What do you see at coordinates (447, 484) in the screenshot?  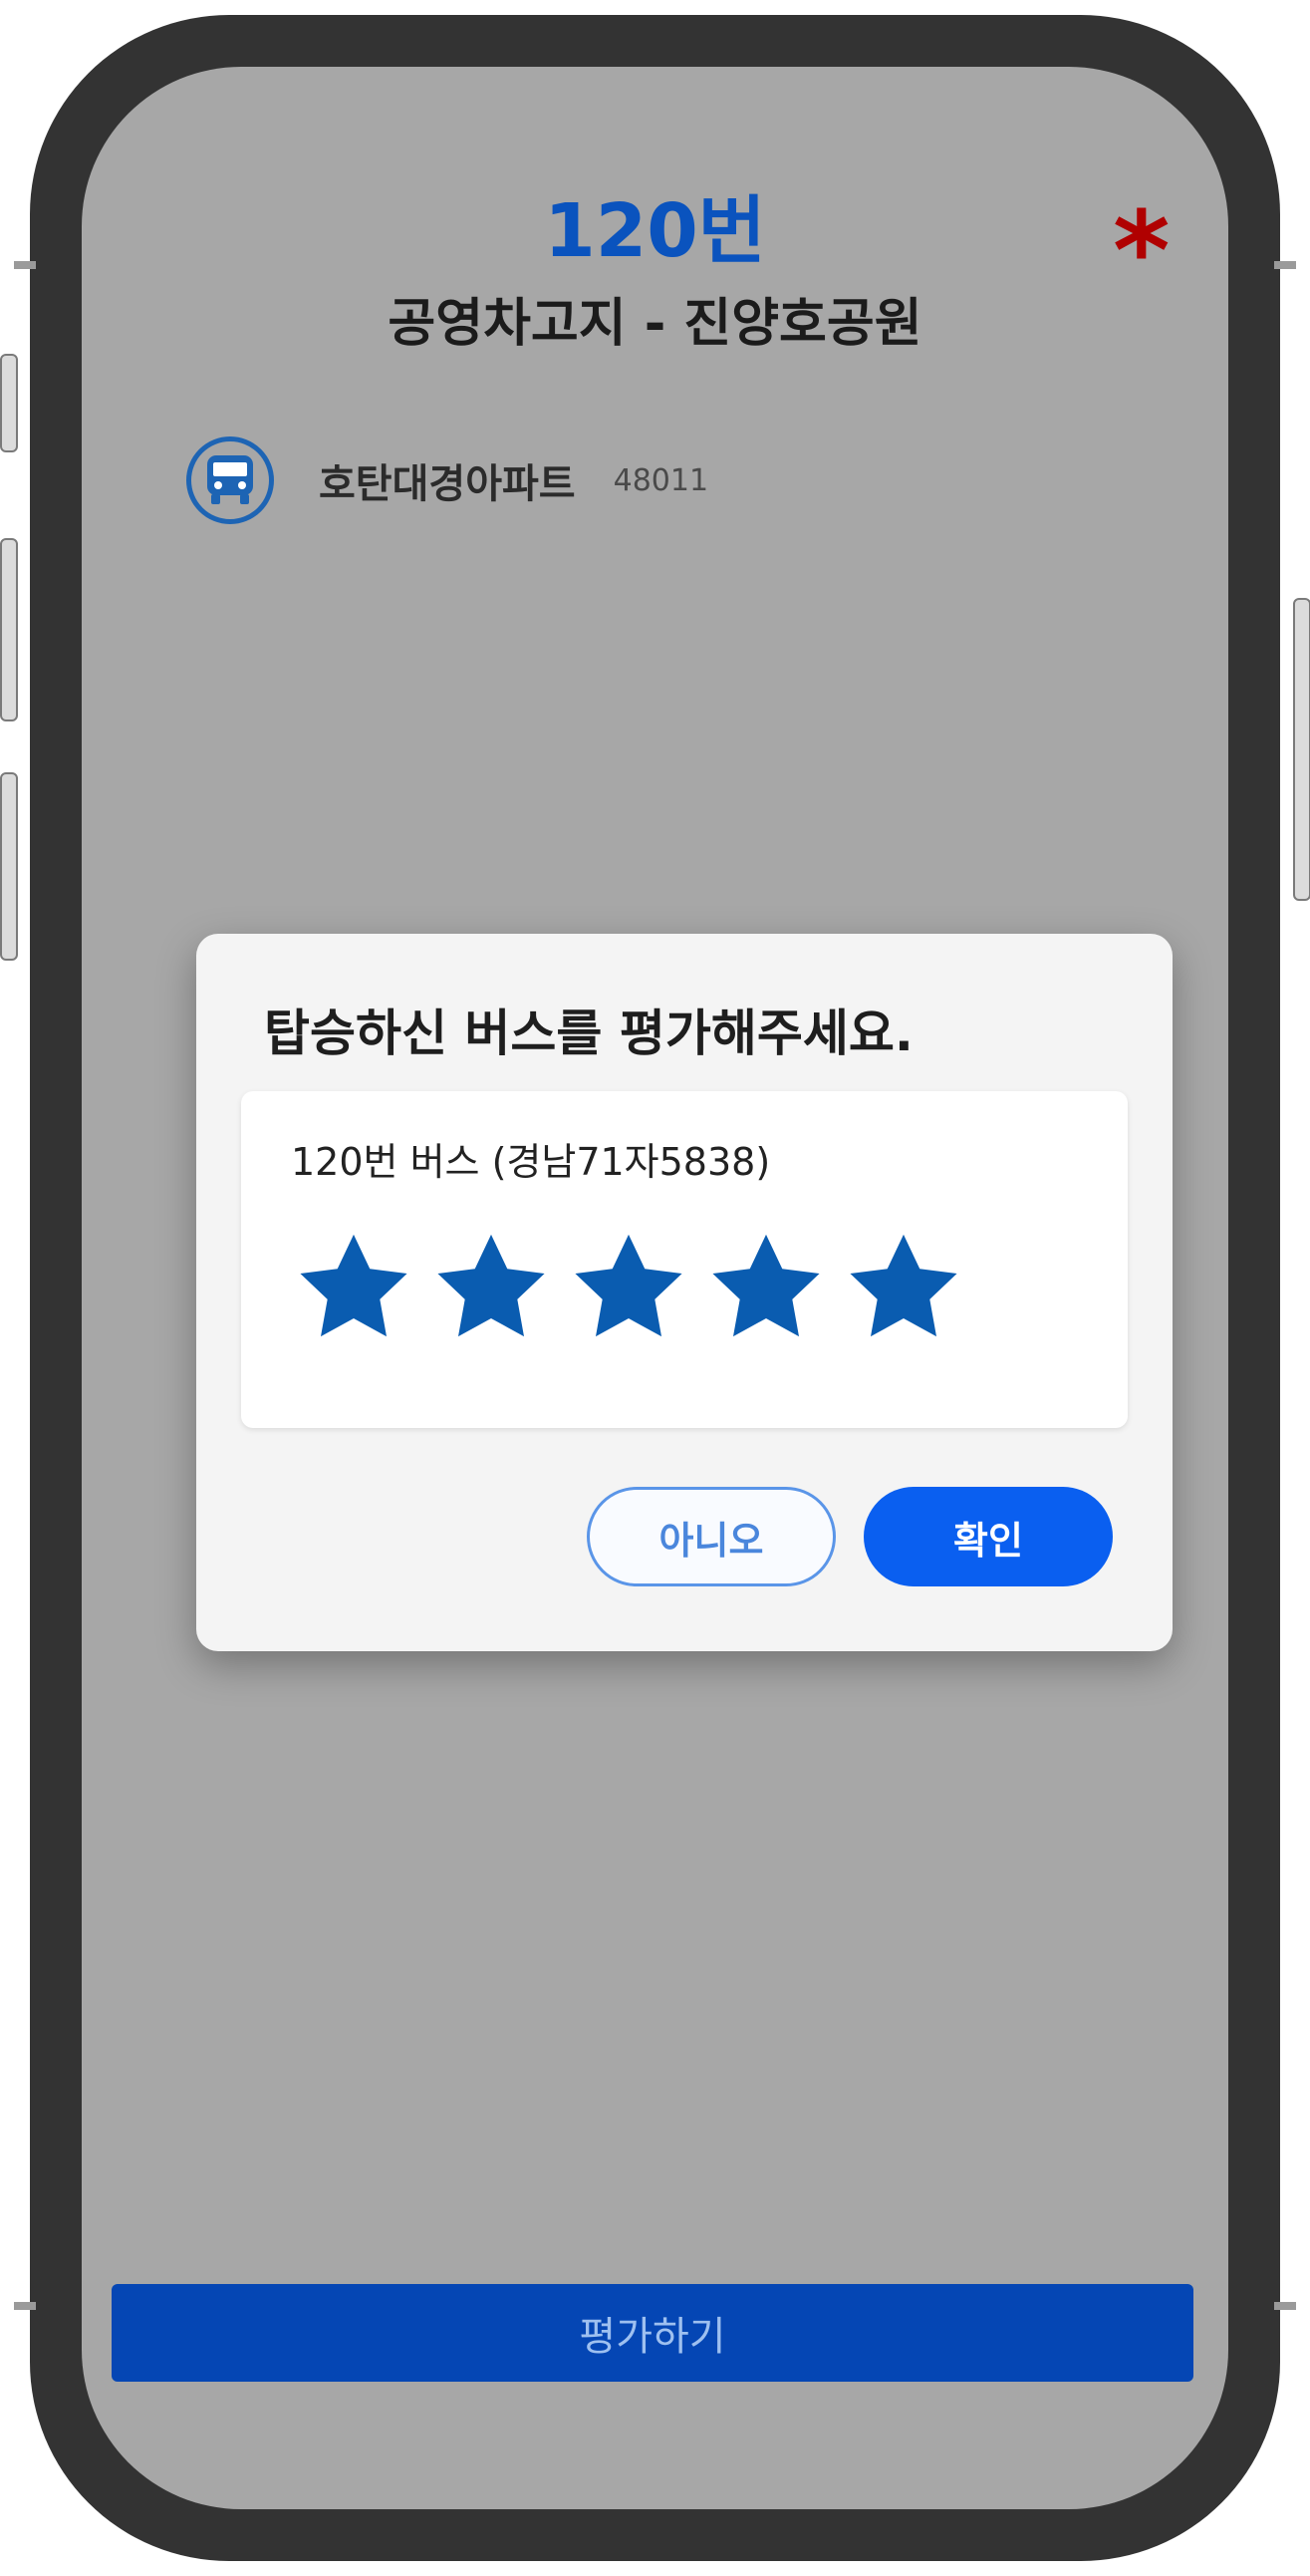 I see `stop-name: 호탄대경아파트` at bounding box center [447, 484].